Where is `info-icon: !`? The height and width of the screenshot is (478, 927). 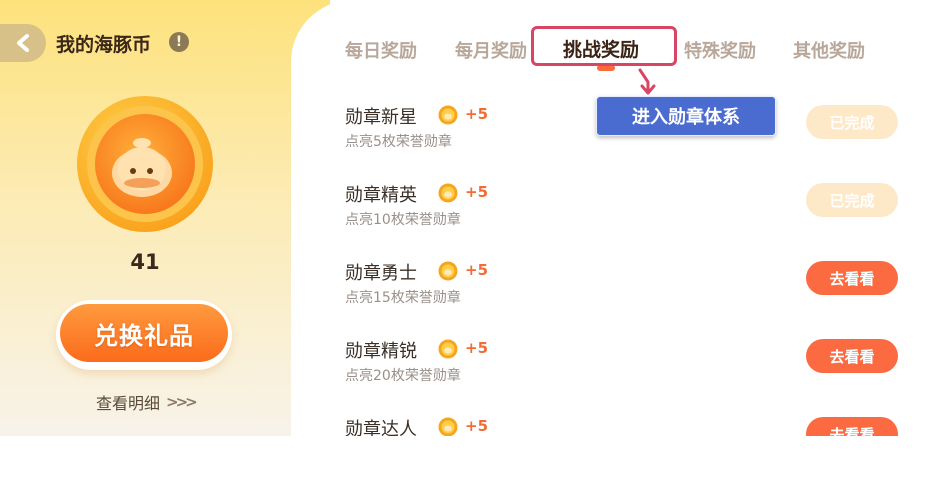
info-icon: ! is located at coordinates (179, 42).